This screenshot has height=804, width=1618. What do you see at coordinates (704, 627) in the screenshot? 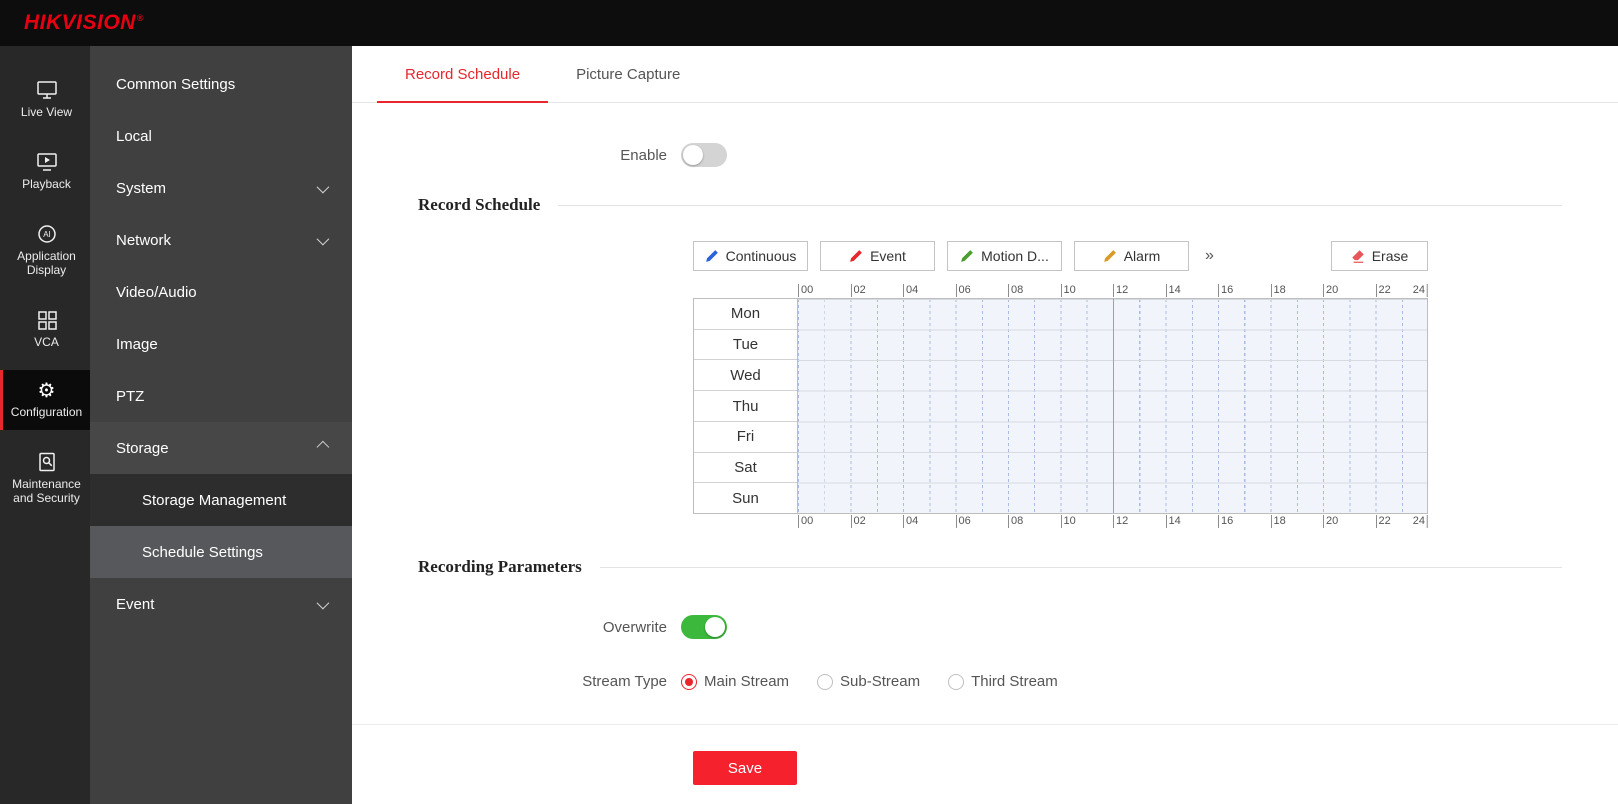
I see `overwrite-toggle` at bounding box center [704, 627].